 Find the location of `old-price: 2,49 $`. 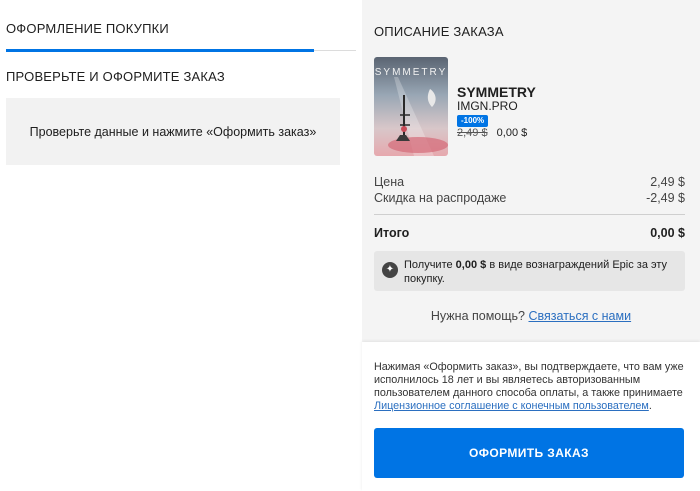

old-price: 2,49 $ is located at coordinates (472, 133).